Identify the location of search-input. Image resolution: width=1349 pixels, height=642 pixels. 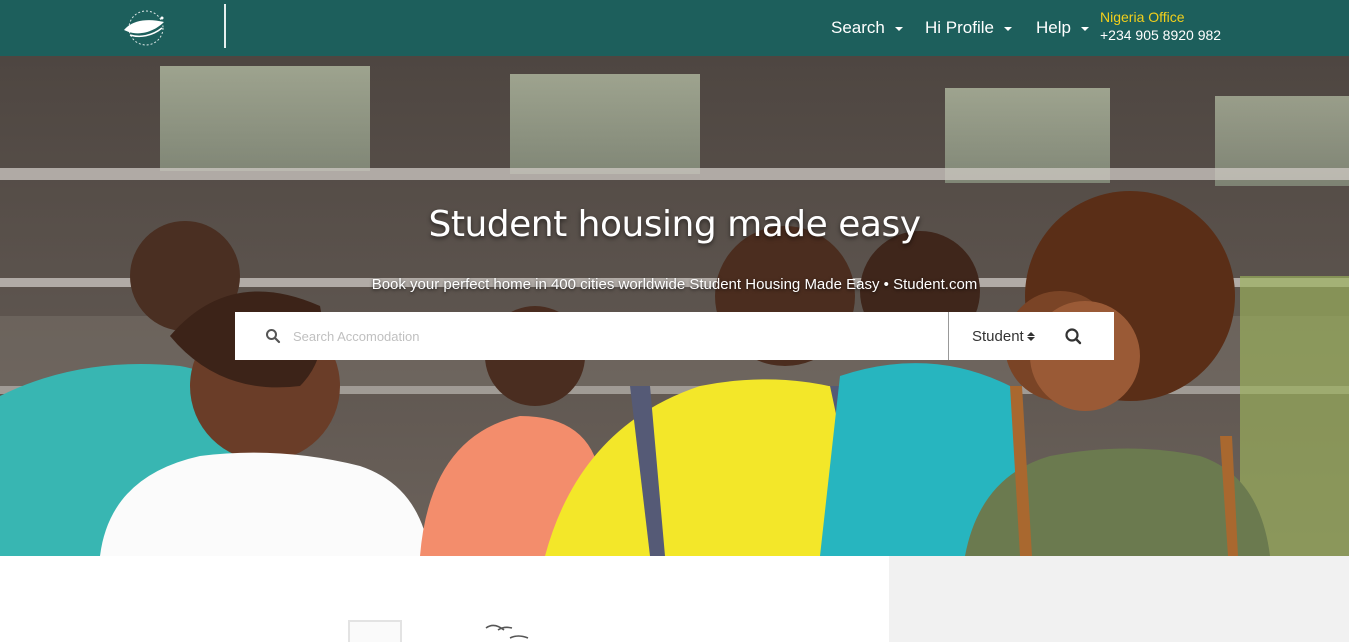
(613, 336).